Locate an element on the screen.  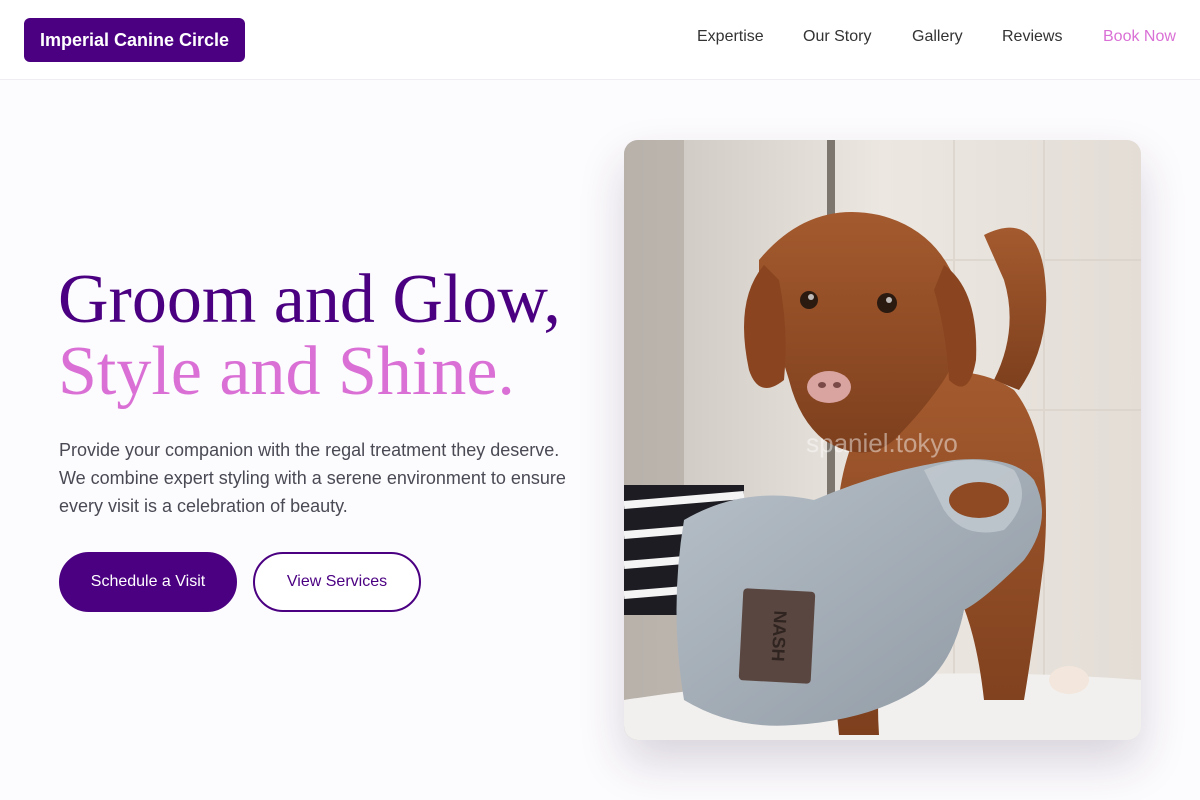
image-watermark: spaniel.tokyo is located at coordinates (882, 443).